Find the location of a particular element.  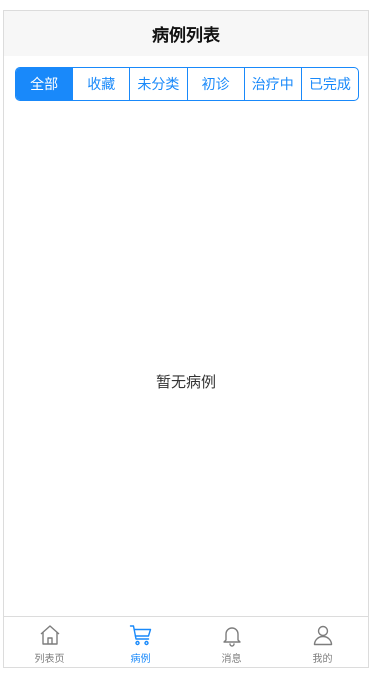

bottom-tab-bar: 列表页 病例 消息 我的 is located at coordinates (186, 641).